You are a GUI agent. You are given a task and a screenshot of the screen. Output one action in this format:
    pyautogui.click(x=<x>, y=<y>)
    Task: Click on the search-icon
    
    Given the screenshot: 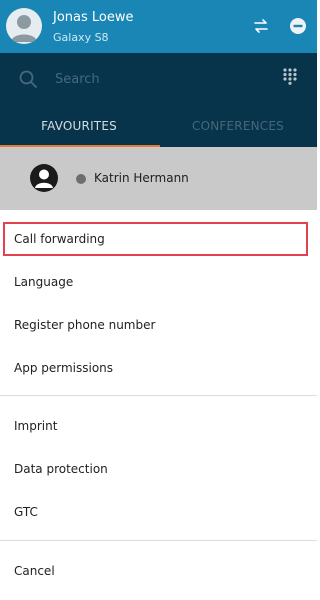 What is the action you would take?
    pyautogui.click(x=28, y=79)
    